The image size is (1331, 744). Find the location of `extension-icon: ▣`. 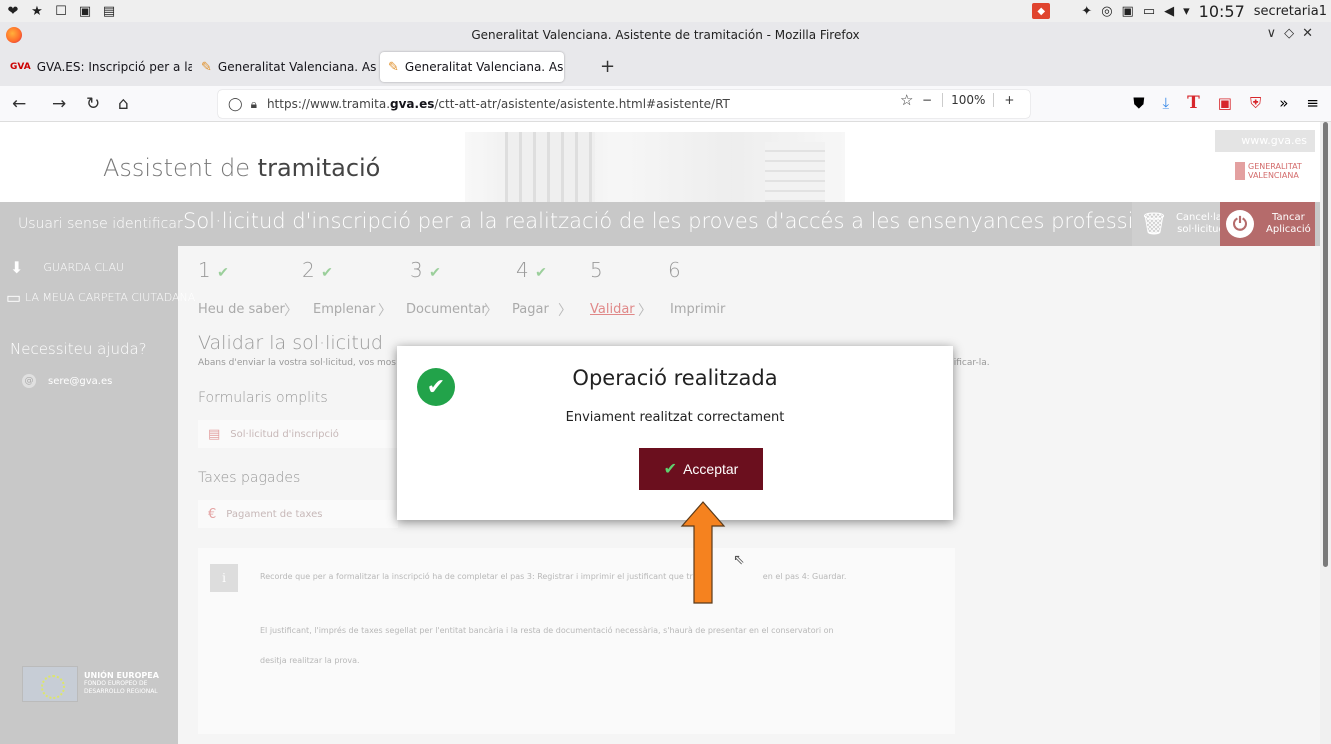

extension-icon: ▣ is located at coordinates (1225, 103).